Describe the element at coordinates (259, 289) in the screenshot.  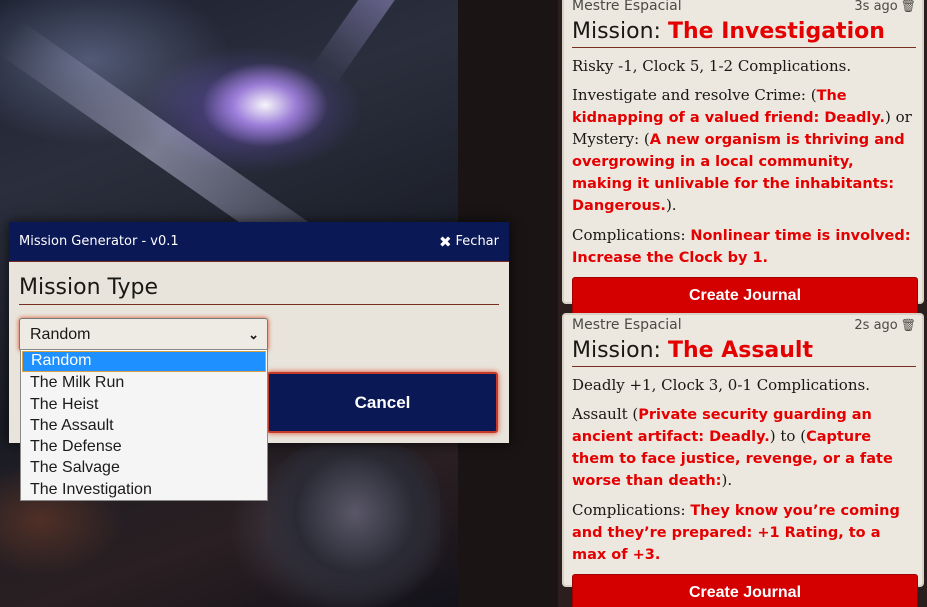
I see `mission-type-label: Mission Type` at that location.